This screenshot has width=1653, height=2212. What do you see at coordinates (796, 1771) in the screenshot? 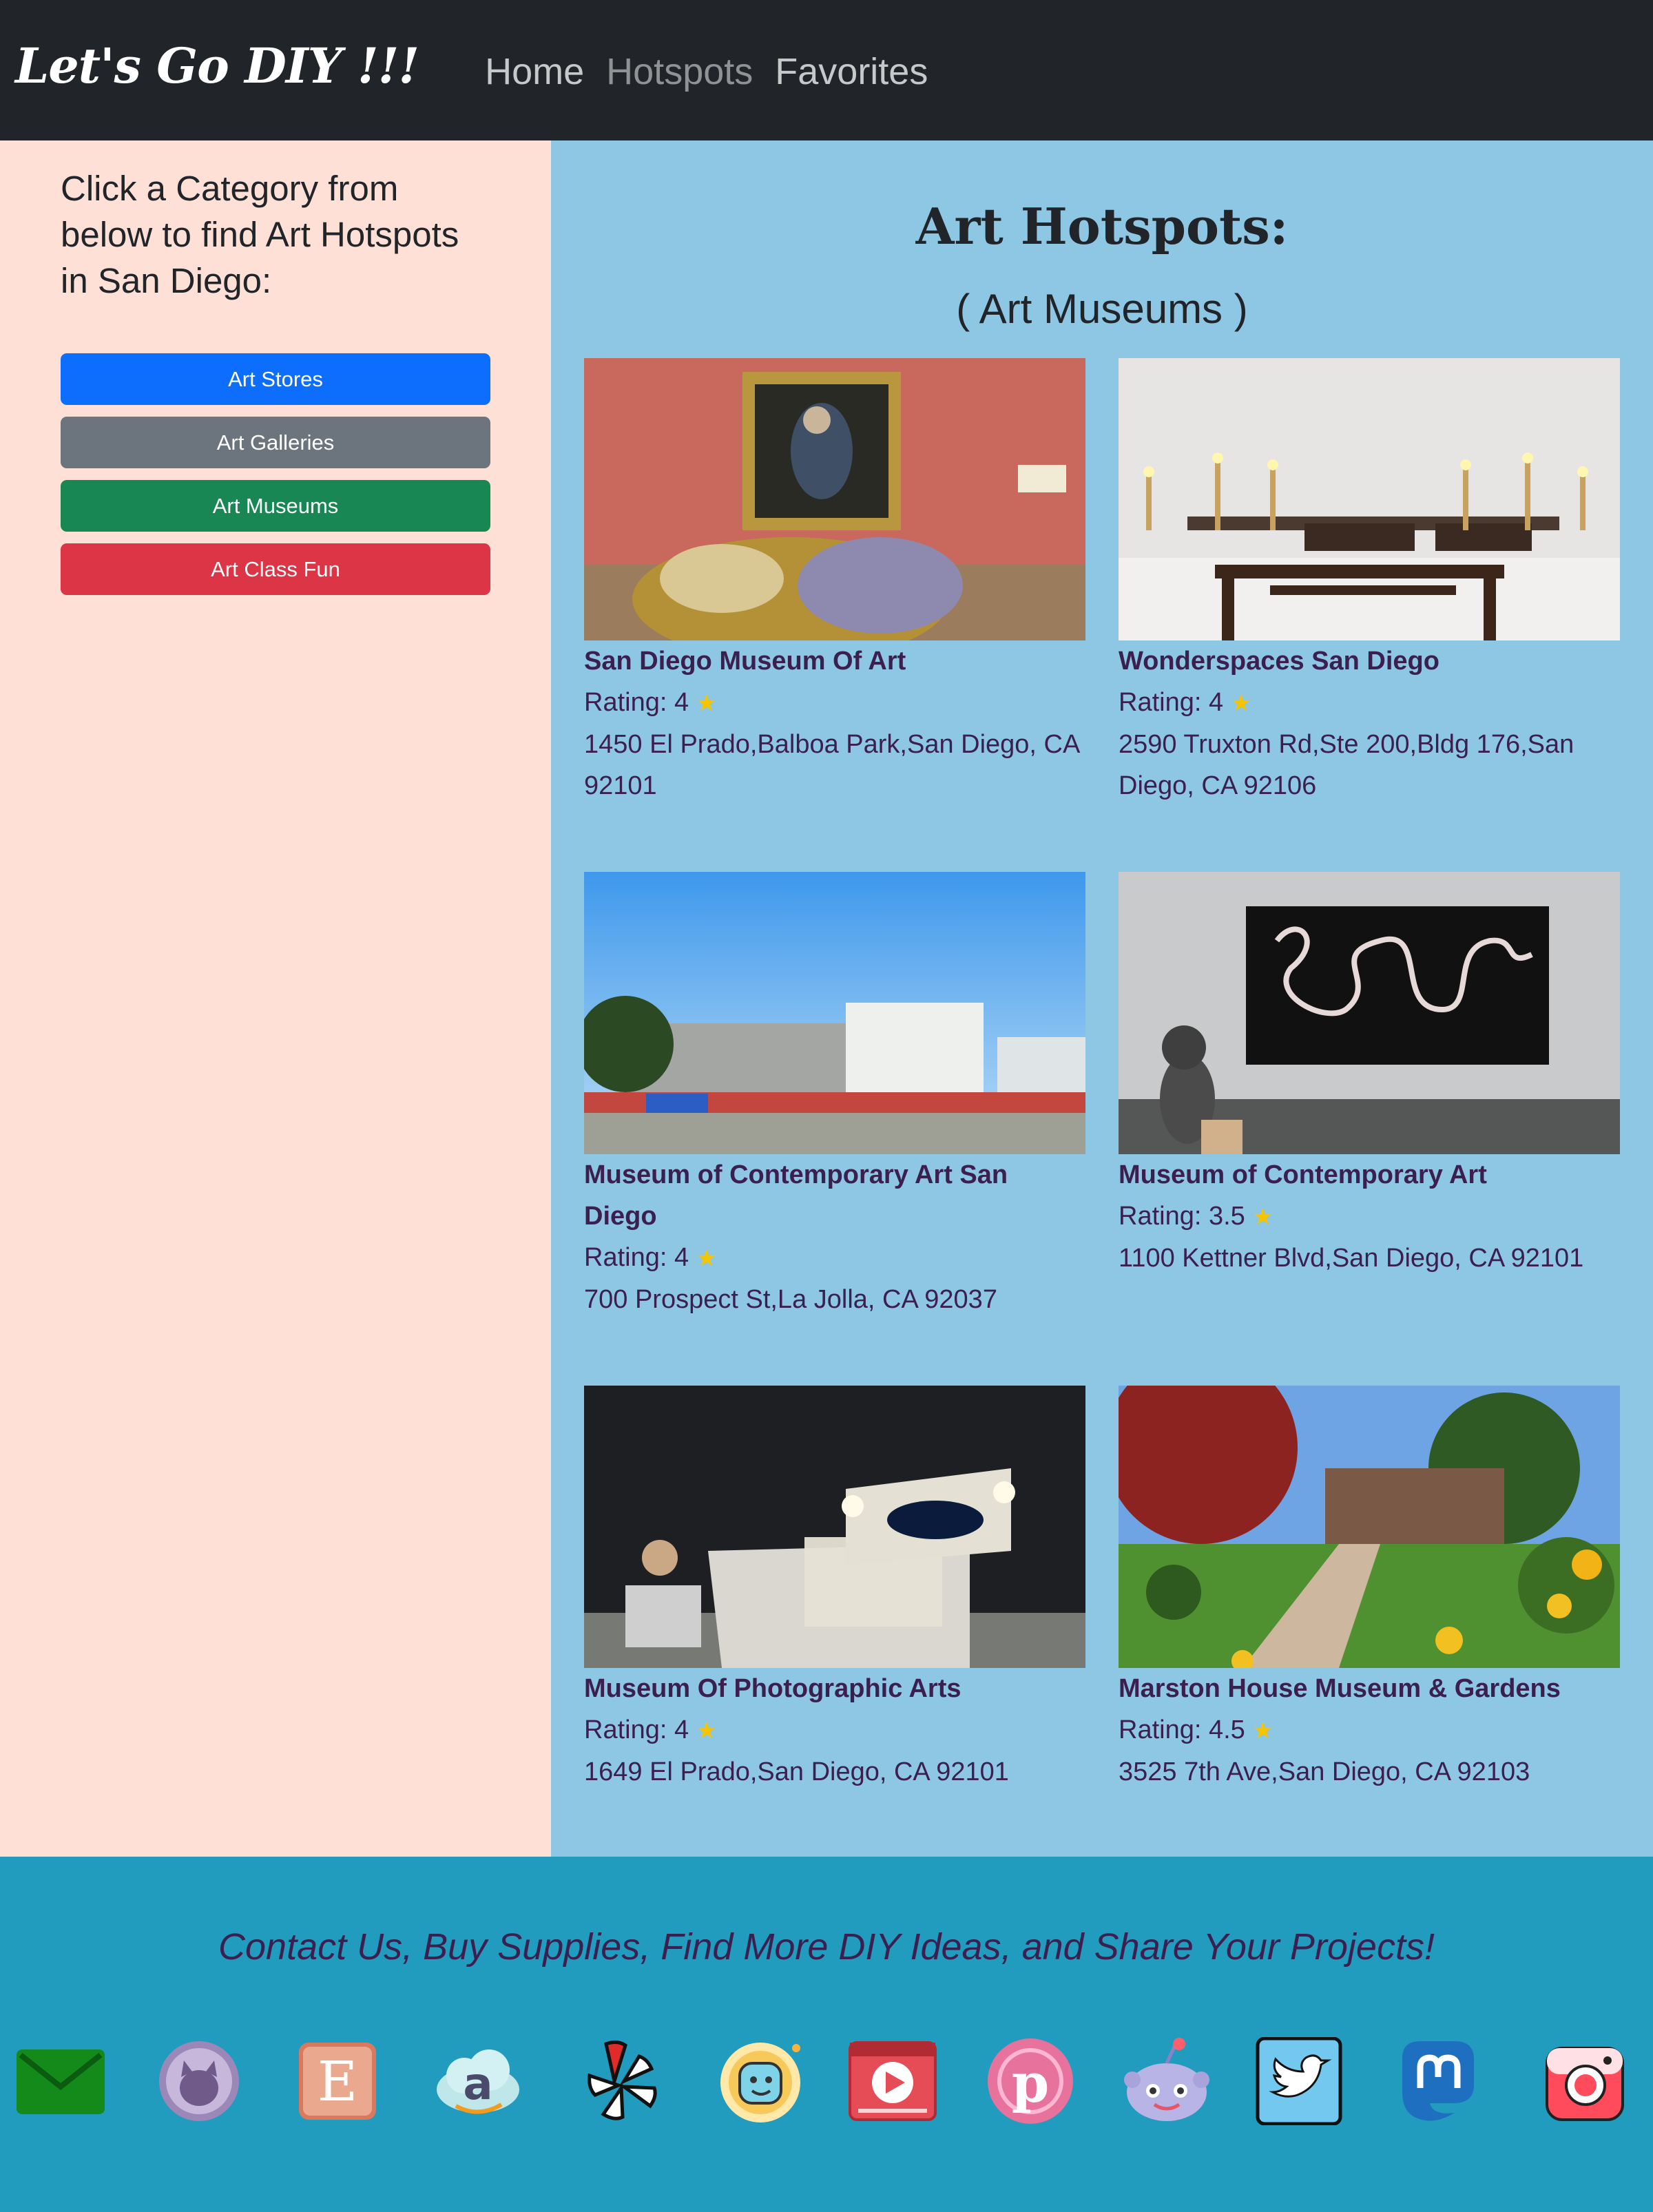
I see `museum-address: 1649 El Prado,San Diego, CA 92101` at bounding box center [796, 1771].